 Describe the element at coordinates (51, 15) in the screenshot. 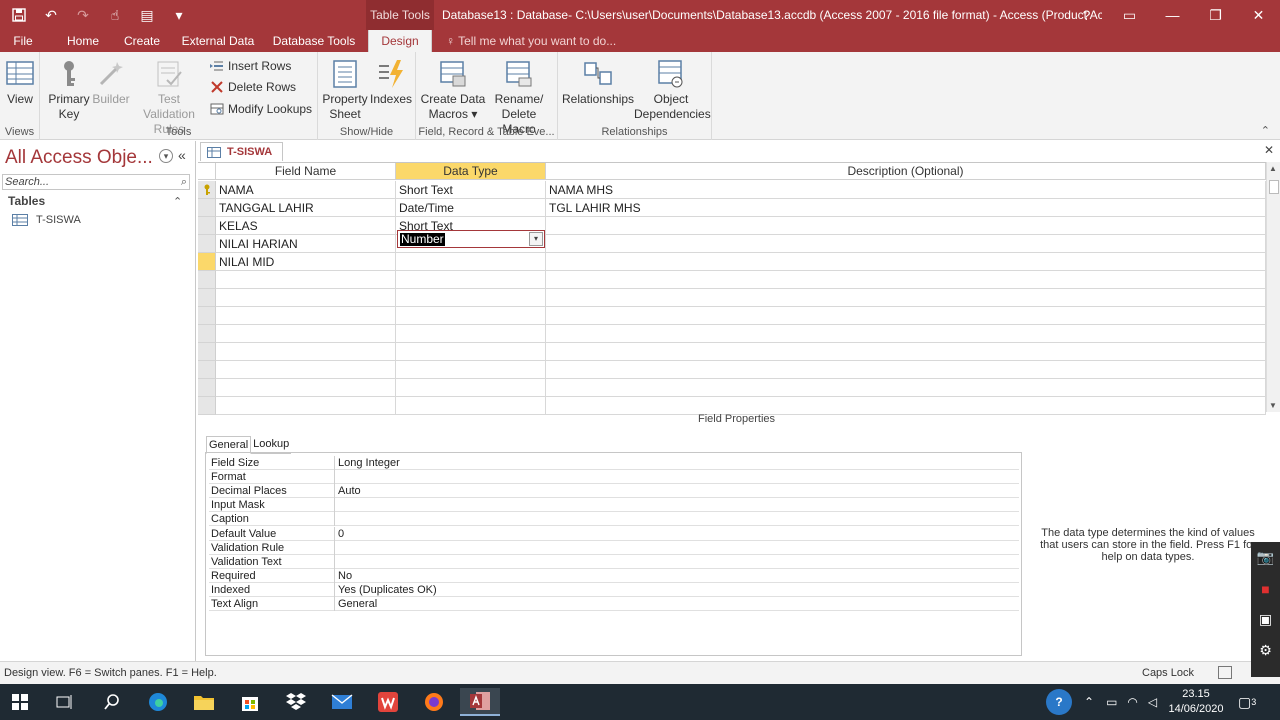

I see `undo-icon: ↶` at that location.